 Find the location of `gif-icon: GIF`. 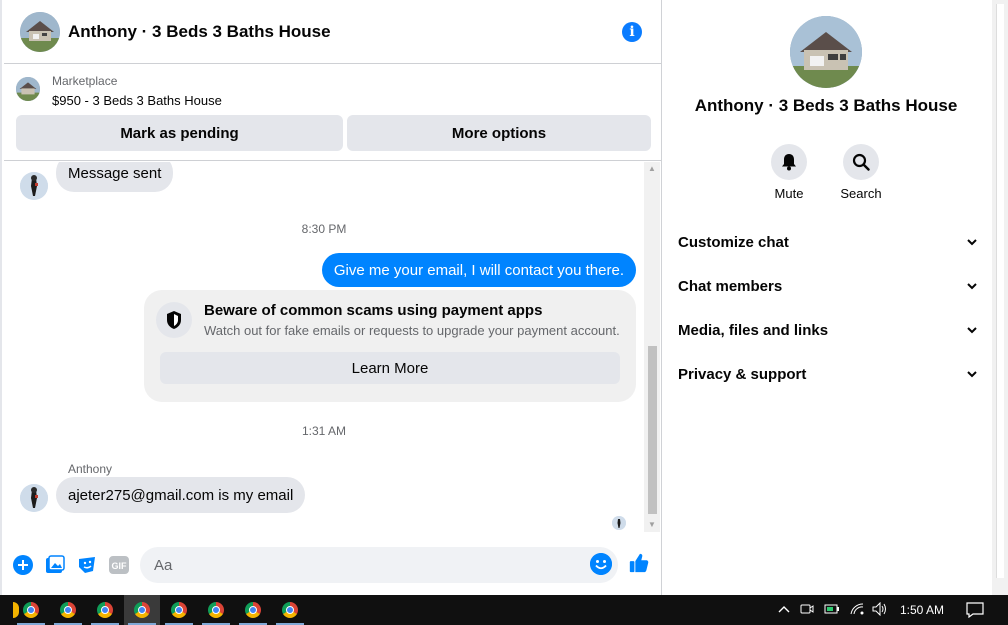

gif-icon: GIF is located at coordinates (119, 565).